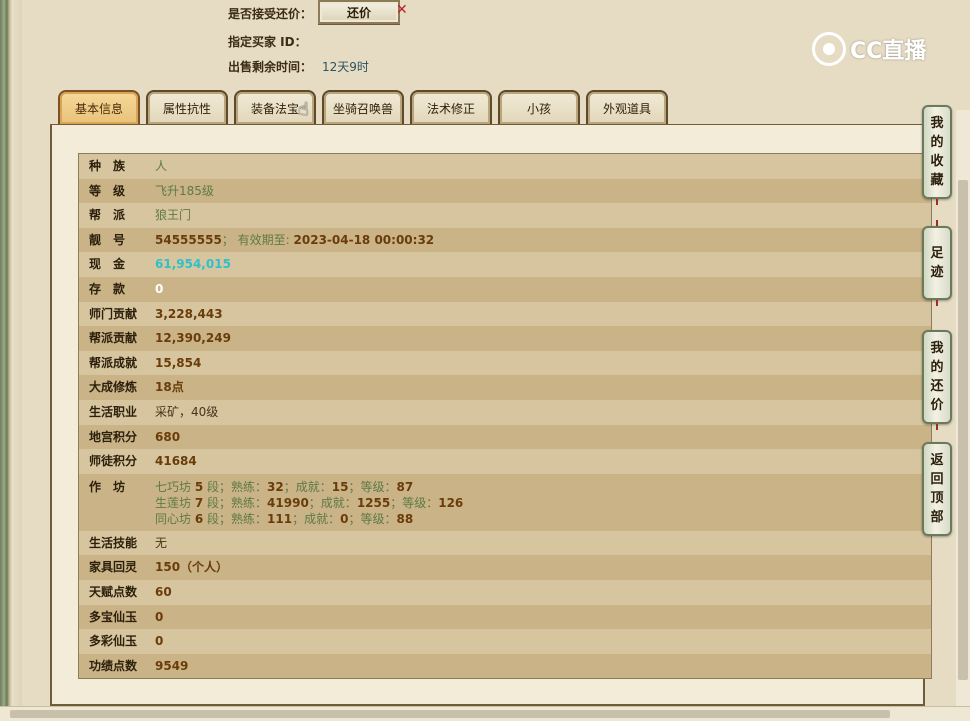 The width and height of the screenshot is (970, 721). Describe the element at coordinates (284, 486) in the screenshot. I see `workshop-line: 七巧坊 5 段；熟练：32；成就：15；等级：87` at that location.